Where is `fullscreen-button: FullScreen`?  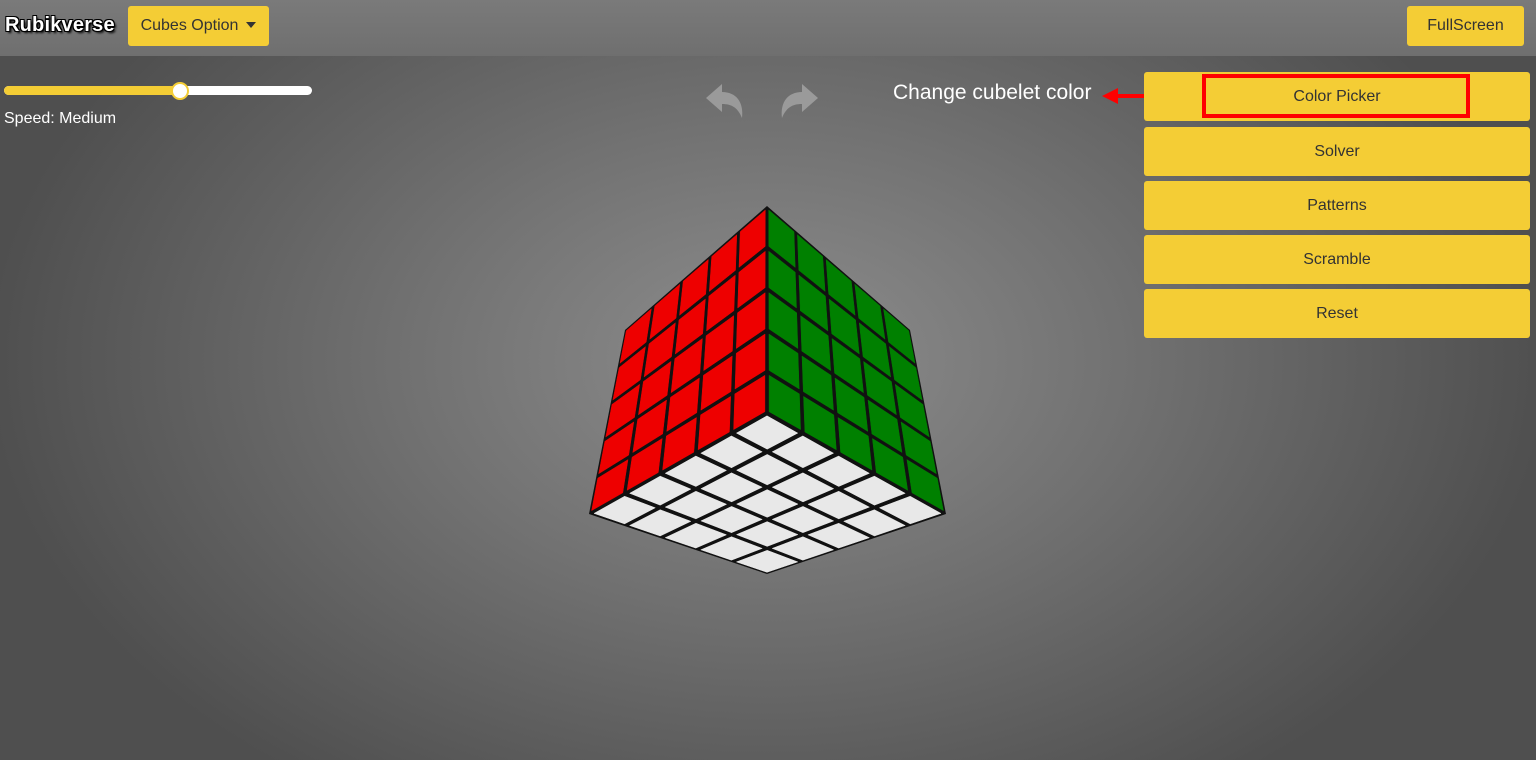 fullscreen-button: FullScreen is located at coordinates (1465, 26).